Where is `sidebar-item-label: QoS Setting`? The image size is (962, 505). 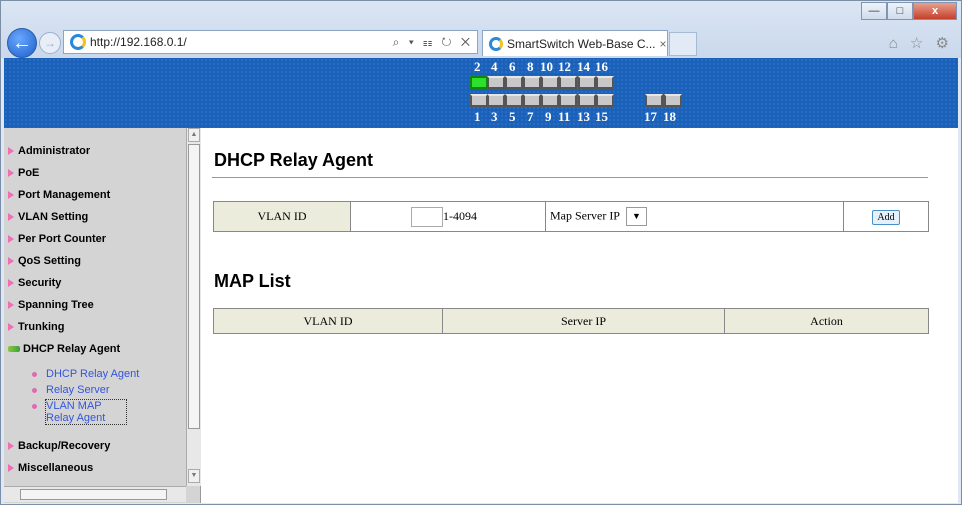
sidebar-item-label: QoS Setting is located at coordinates (49, 261).